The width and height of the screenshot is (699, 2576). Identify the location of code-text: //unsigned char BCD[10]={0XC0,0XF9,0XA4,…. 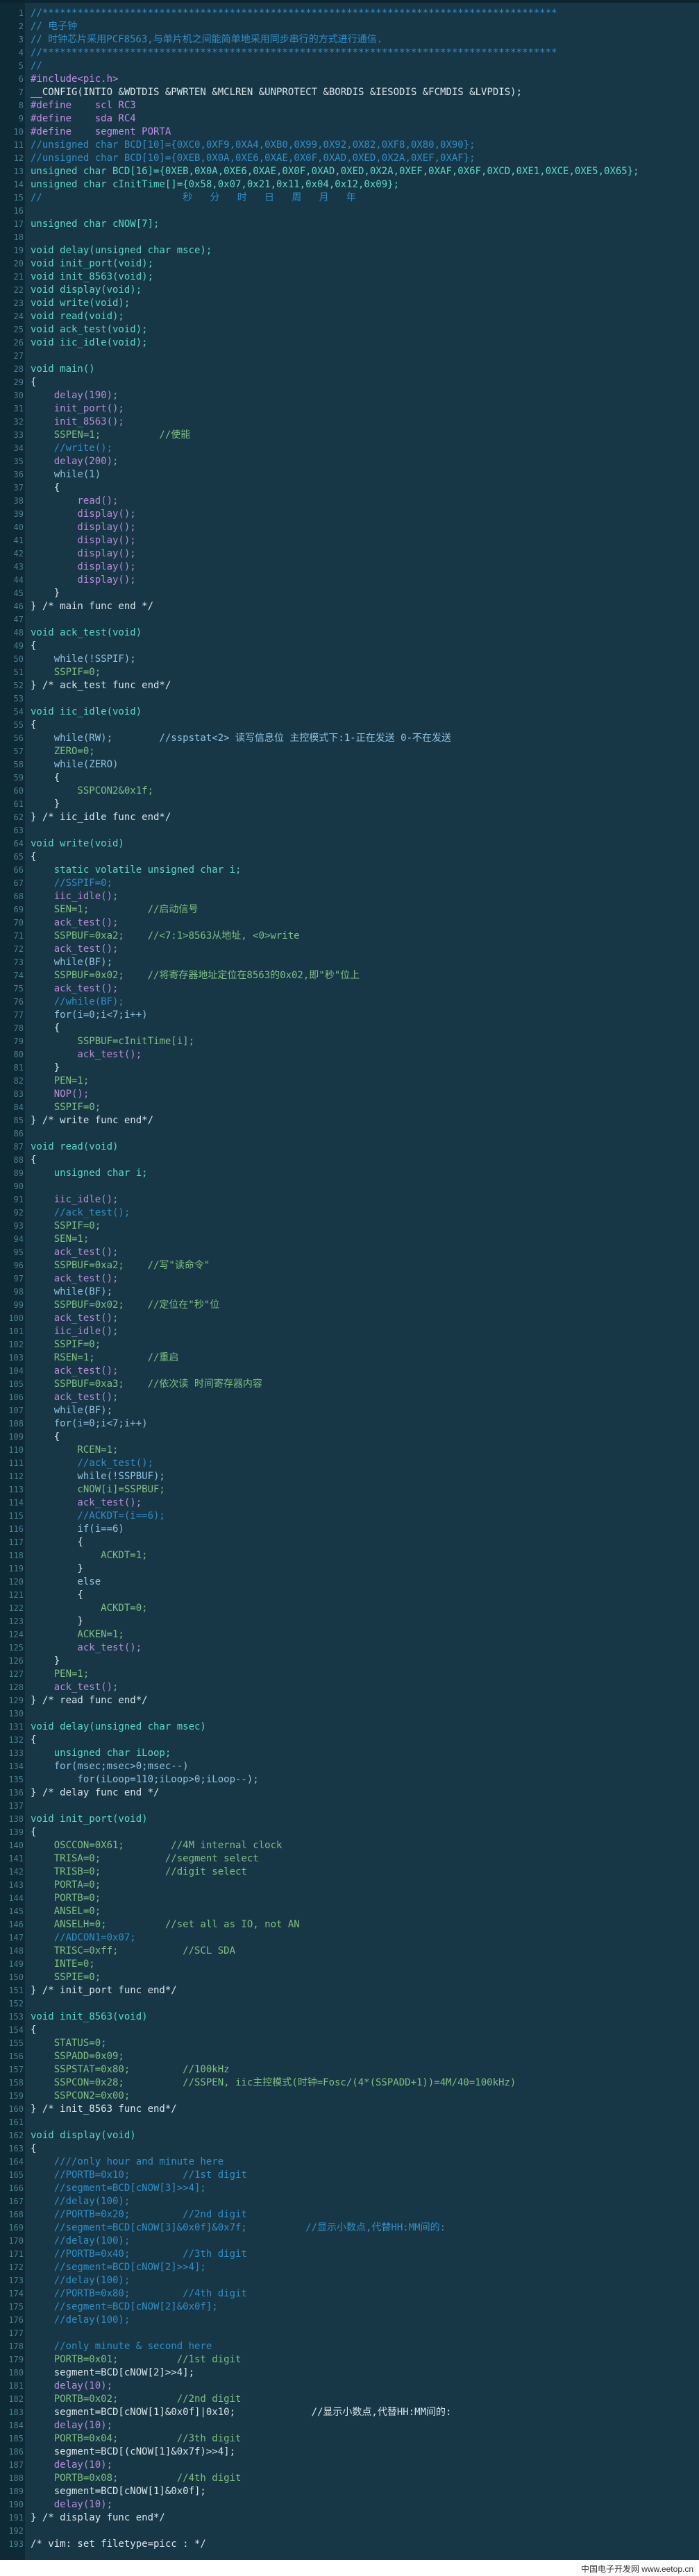
(253, 145).